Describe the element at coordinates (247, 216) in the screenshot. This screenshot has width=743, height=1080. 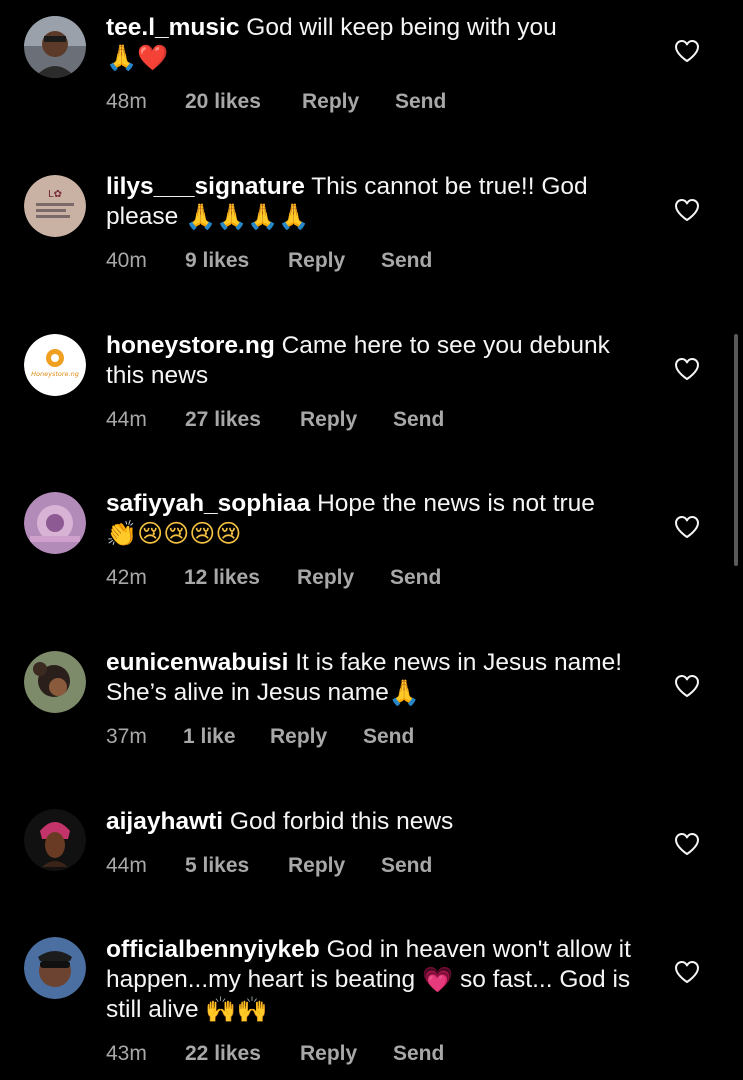
I see `pray-emoji: 🙏🙏🙏🙏` at that location.